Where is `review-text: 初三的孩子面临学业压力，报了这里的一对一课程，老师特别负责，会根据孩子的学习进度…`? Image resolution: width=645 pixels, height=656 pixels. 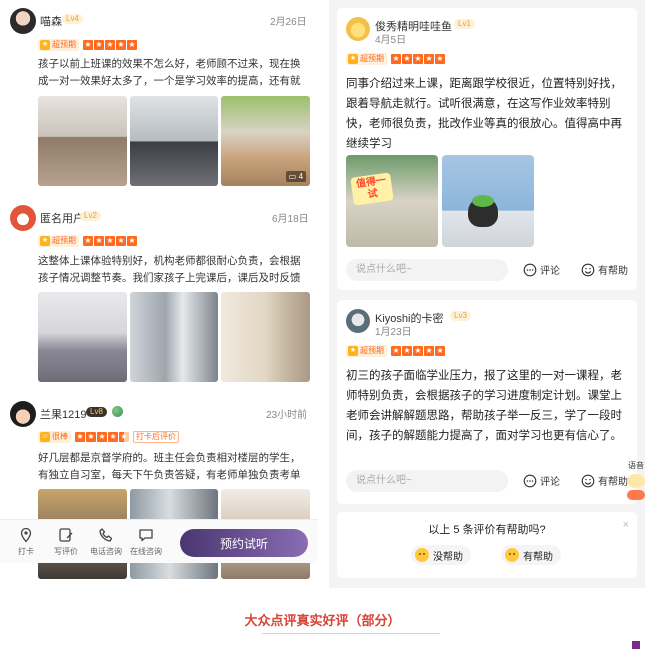 review-text: 初三的孩子面临学业压力，报了这里的一对一课程，老师特别负责，会根据孩子的学习进度… is located at coordinates (488, 416).